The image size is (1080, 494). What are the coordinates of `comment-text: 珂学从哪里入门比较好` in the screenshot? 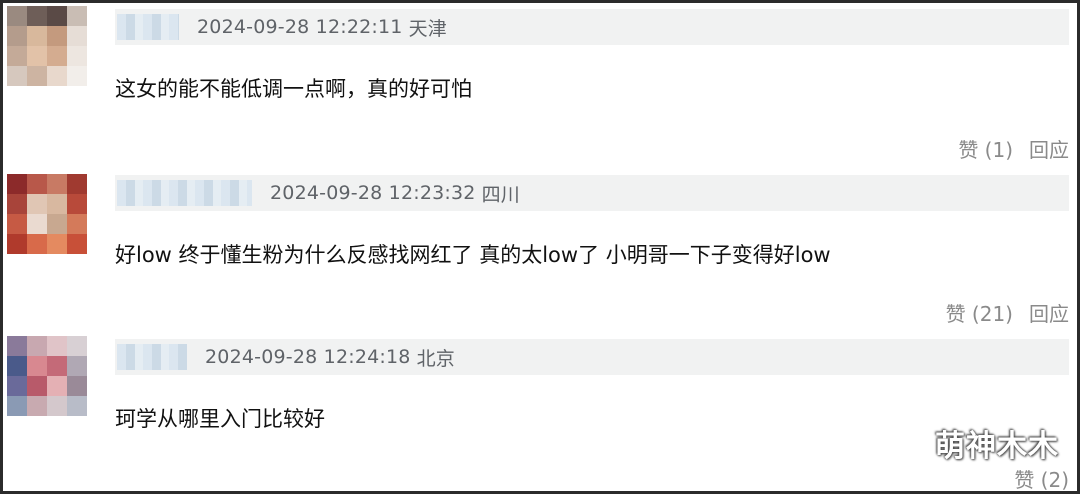 It's located at (220, 419).